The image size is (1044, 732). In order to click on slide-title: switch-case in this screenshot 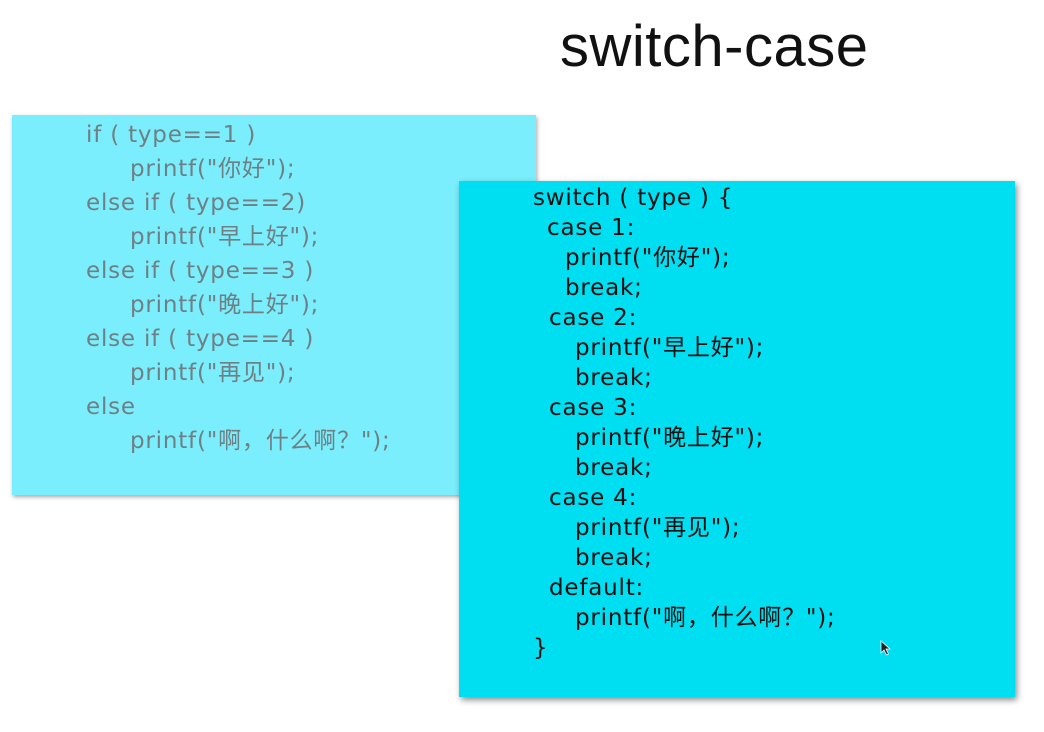, I will do `click(714, 46)`.